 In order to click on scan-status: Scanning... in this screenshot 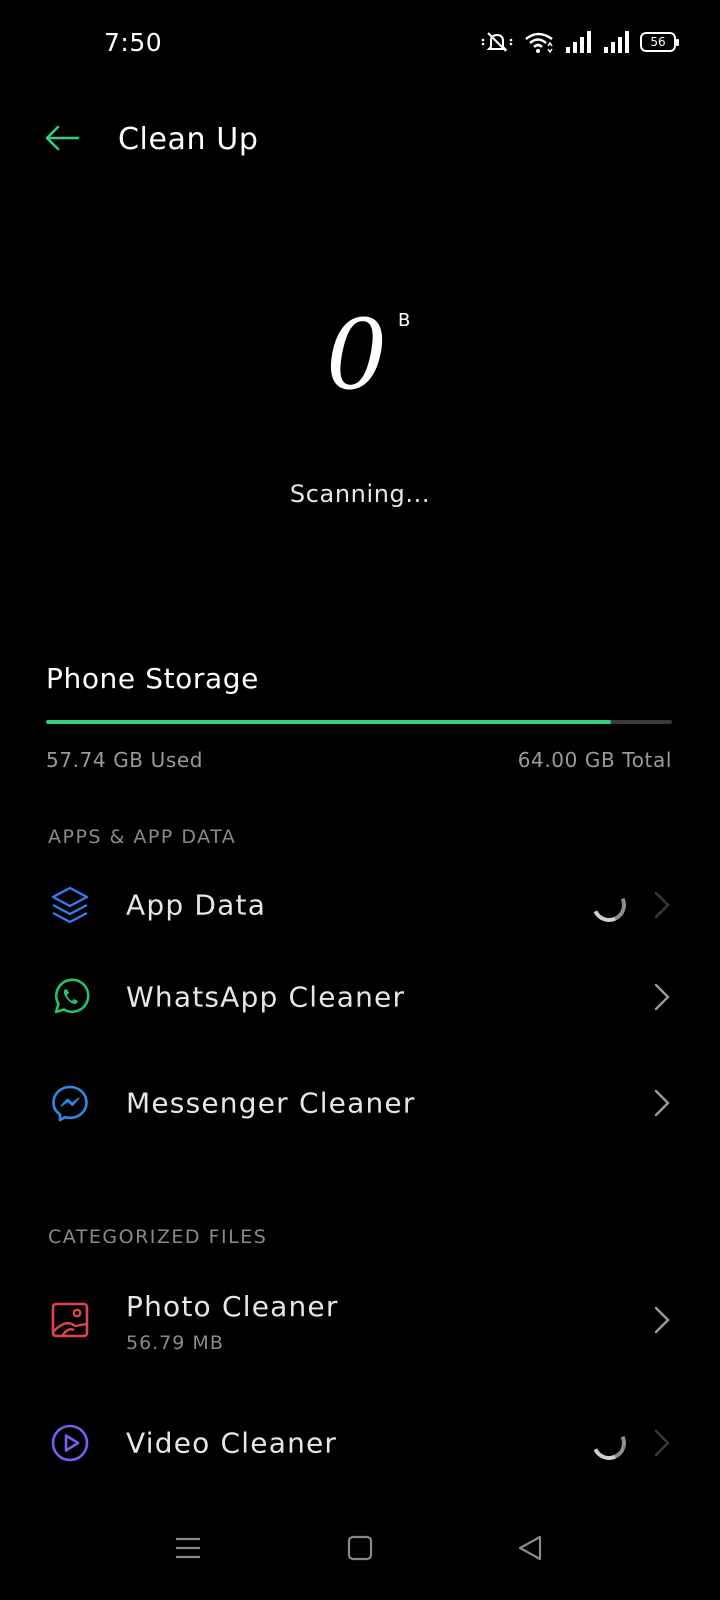, I will do `click(360, 494)`.